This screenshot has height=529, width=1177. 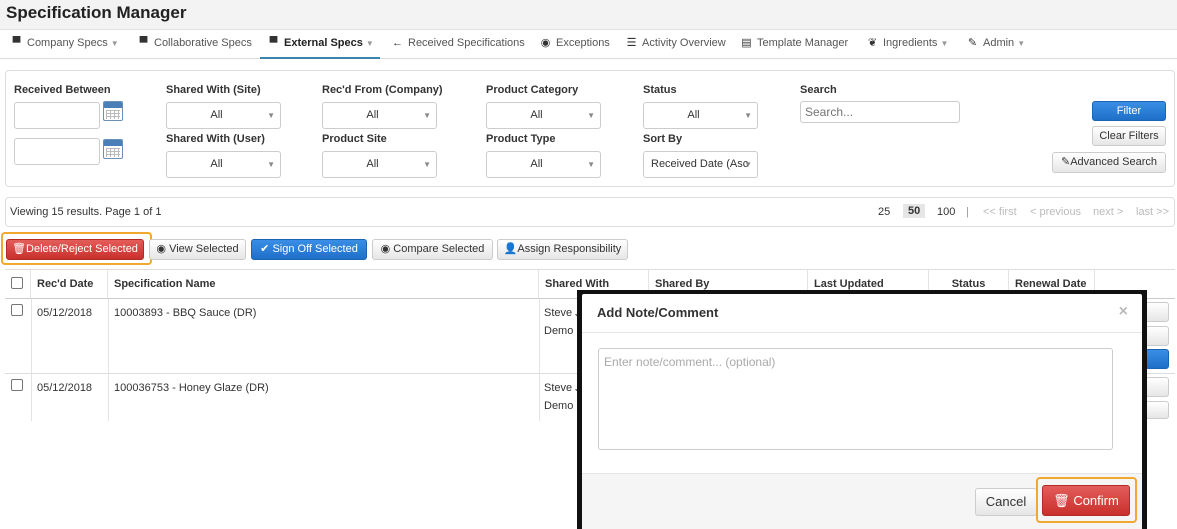 What do you see at coordinates (466, 43) in the screenshot?
I see `nav-label: Received Specifications` at bounding box center [466, 43].